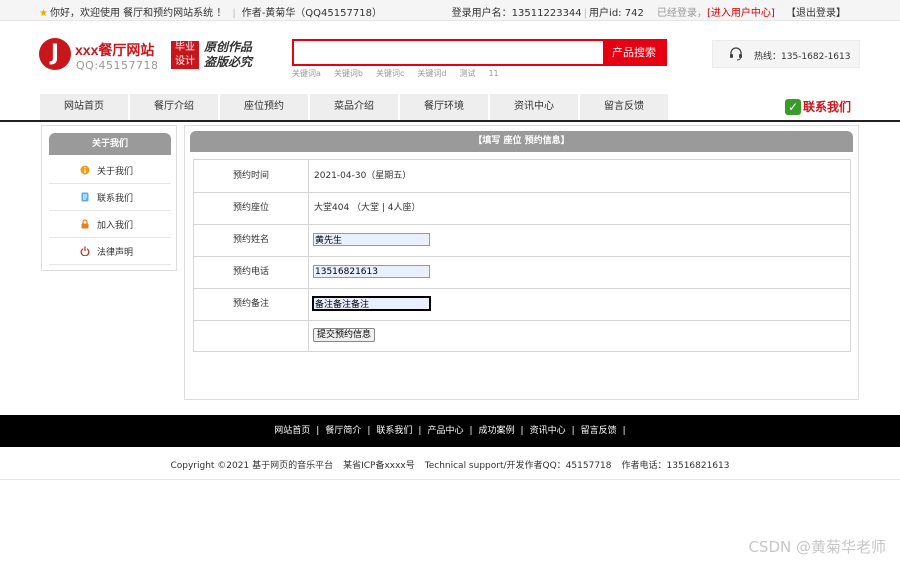 The image size is (900, 566). Describe the element at coordinates (371, 271) in the screenshot. I see `phone-field` at that location.